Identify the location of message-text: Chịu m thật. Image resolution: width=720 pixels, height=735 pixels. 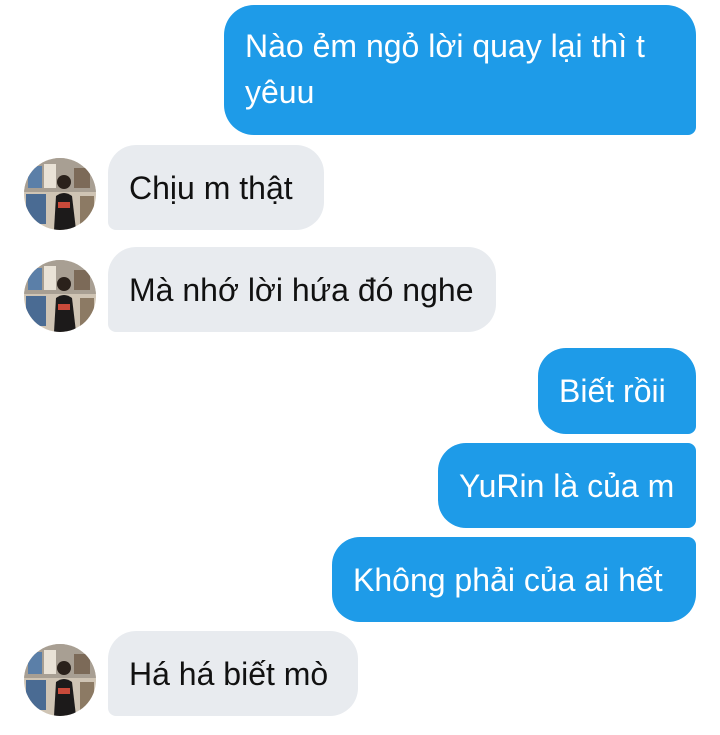
(211, 188).